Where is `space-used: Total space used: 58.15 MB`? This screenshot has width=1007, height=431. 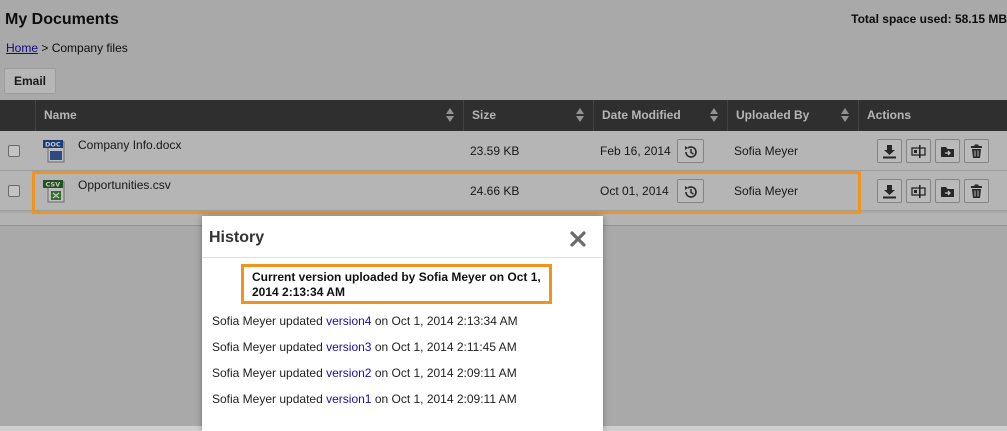 space-used: Total space used: 58.15 MB is located at coordinates (929, 19).